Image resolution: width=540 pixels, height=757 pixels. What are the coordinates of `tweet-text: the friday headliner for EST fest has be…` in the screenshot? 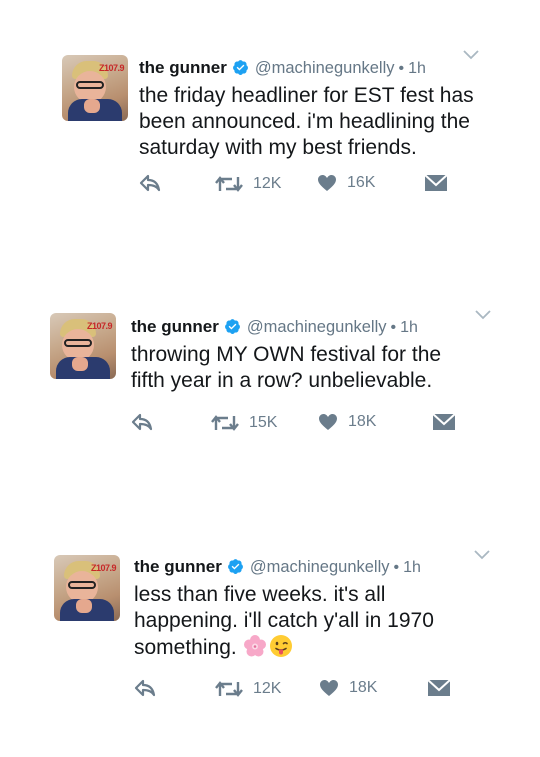 It's located at (306, 121).